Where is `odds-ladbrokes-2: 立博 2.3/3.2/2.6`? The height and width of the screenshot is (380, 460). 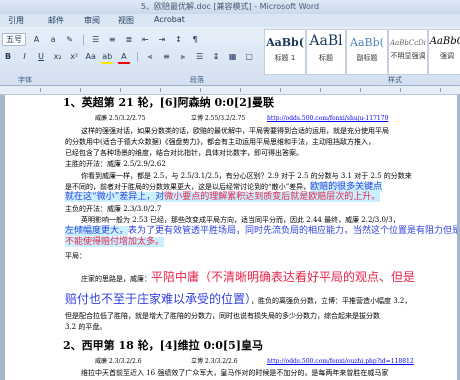 odds-ladbrokes-2: 立博 2.3/3.2/2.6 is located at coordinates (214, 361).